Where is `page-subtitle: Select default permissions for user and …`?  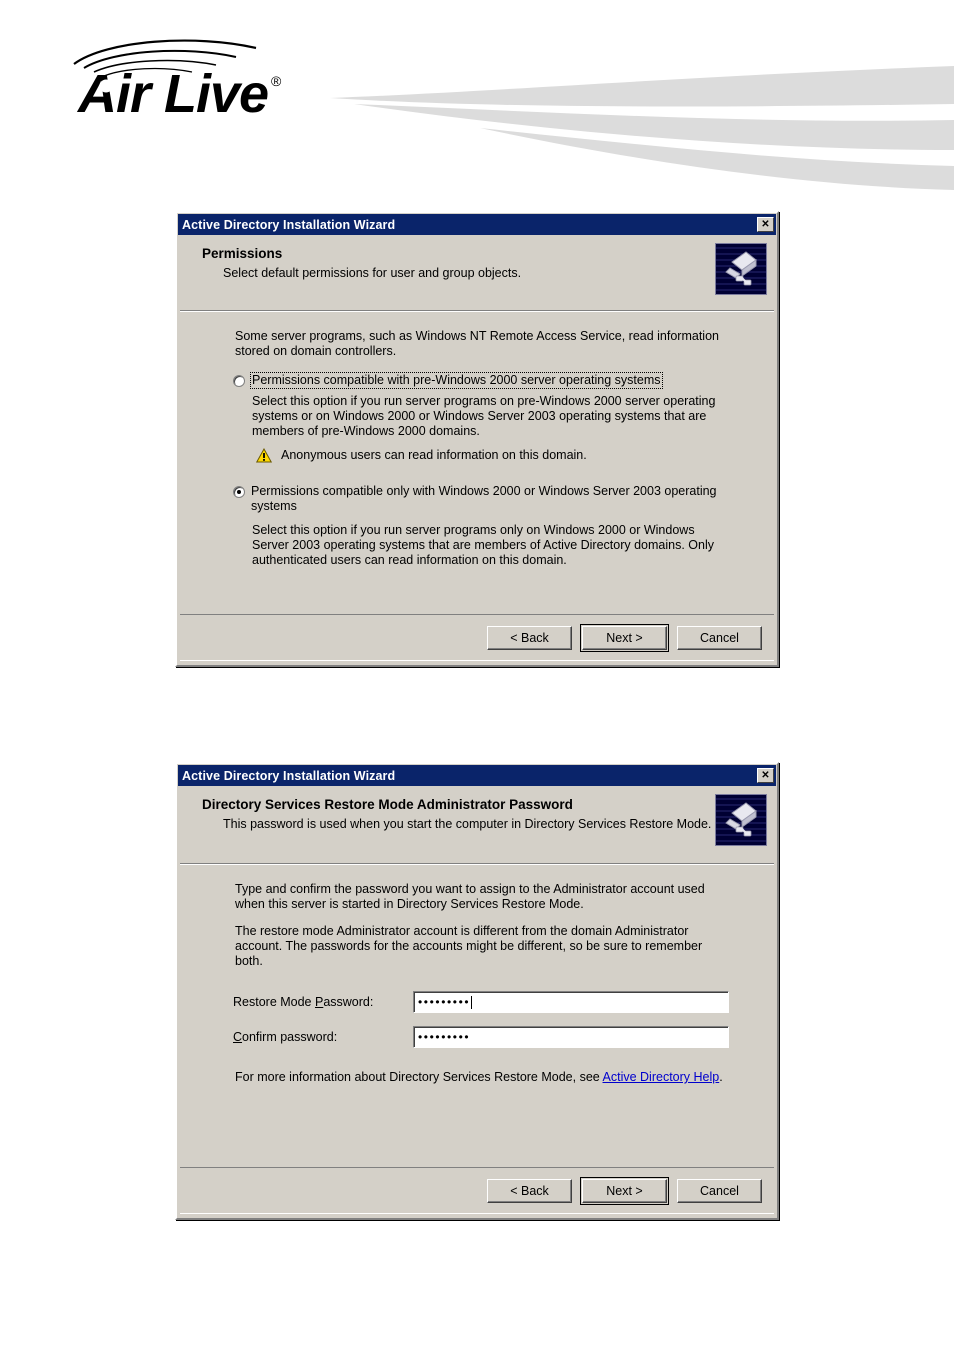 page-subtitle: Select default permissions for user and … is located at coordinates (372, 273).